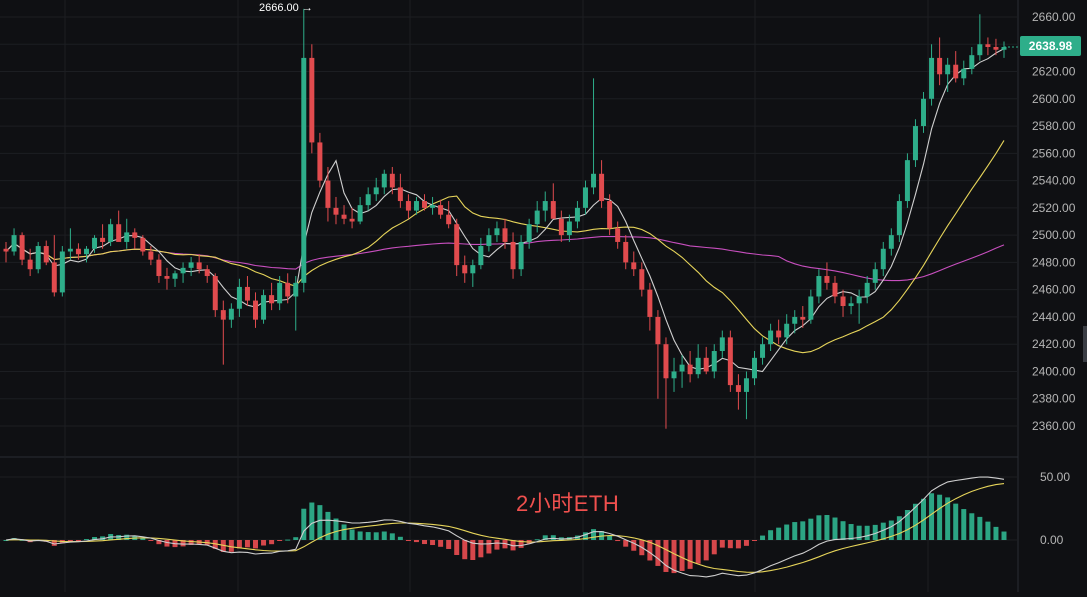 The image size is (1087, 597). I want to click on overlay-title: 2小时ETH, so click(568, 503).